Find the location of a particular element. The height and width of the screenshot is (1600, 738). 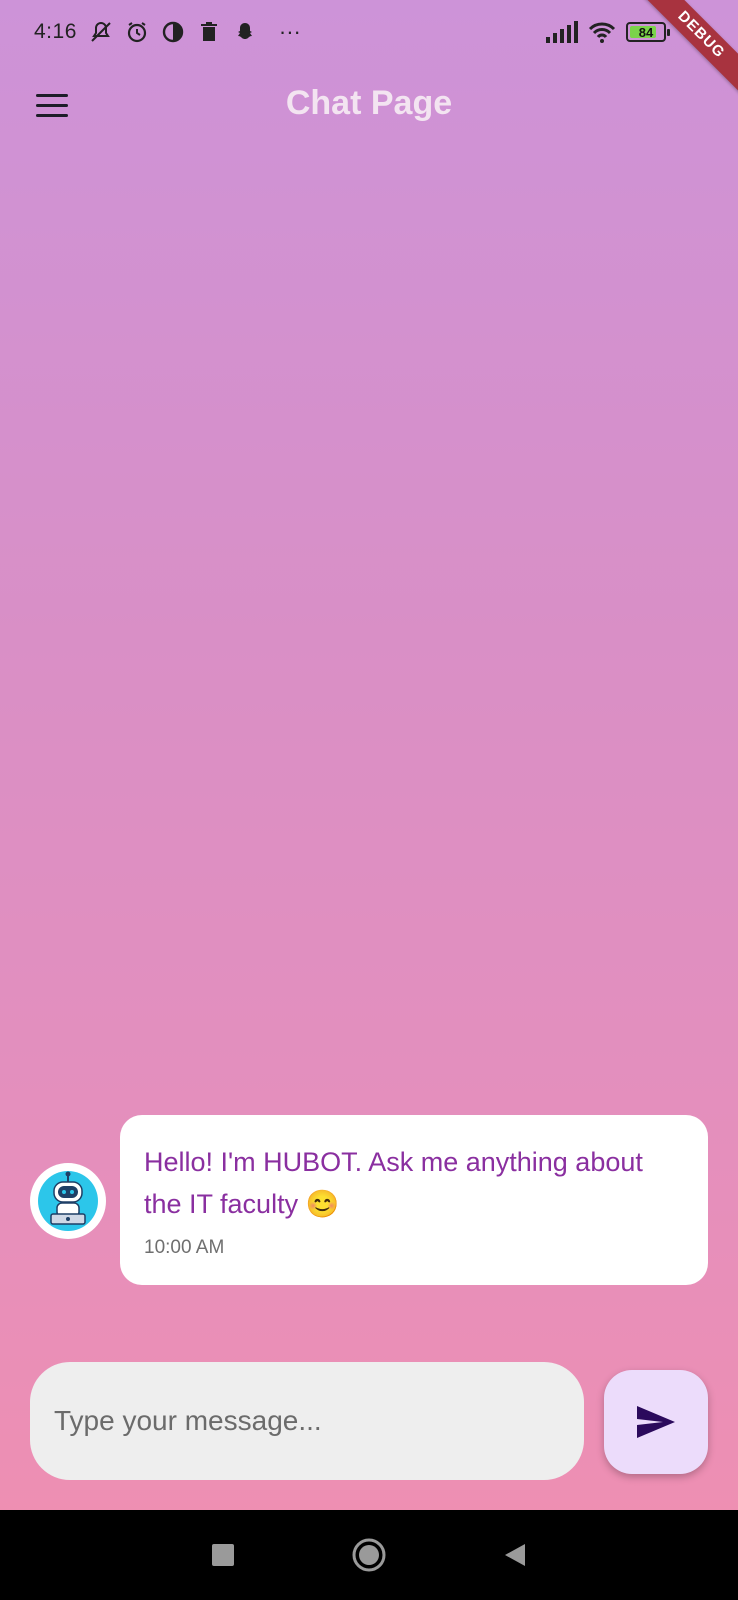

page-title: Chat Page is located at coordinates (369, 103).